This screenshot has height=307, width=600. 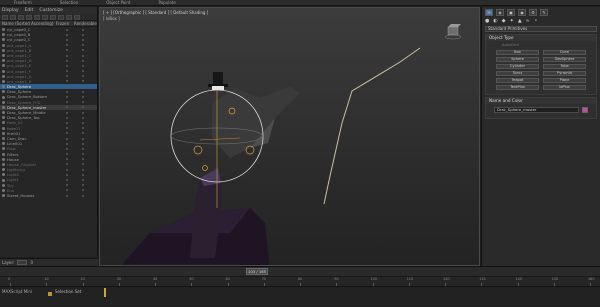 I want to click on viewcube-icon, so click(x=453, y=31).